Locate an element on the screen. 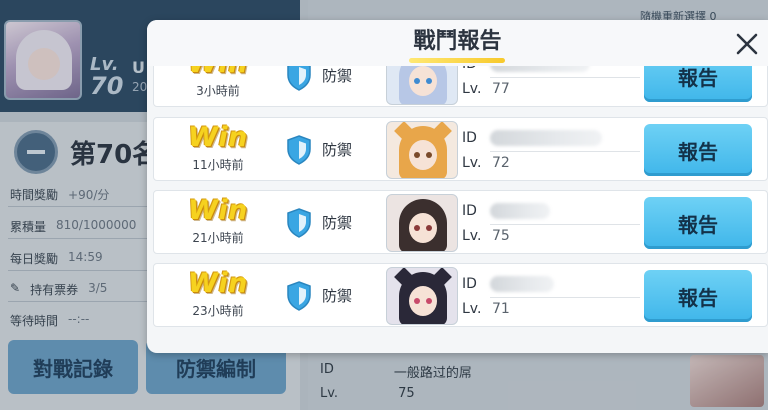  close-icon is located at coordinates (747, 44).